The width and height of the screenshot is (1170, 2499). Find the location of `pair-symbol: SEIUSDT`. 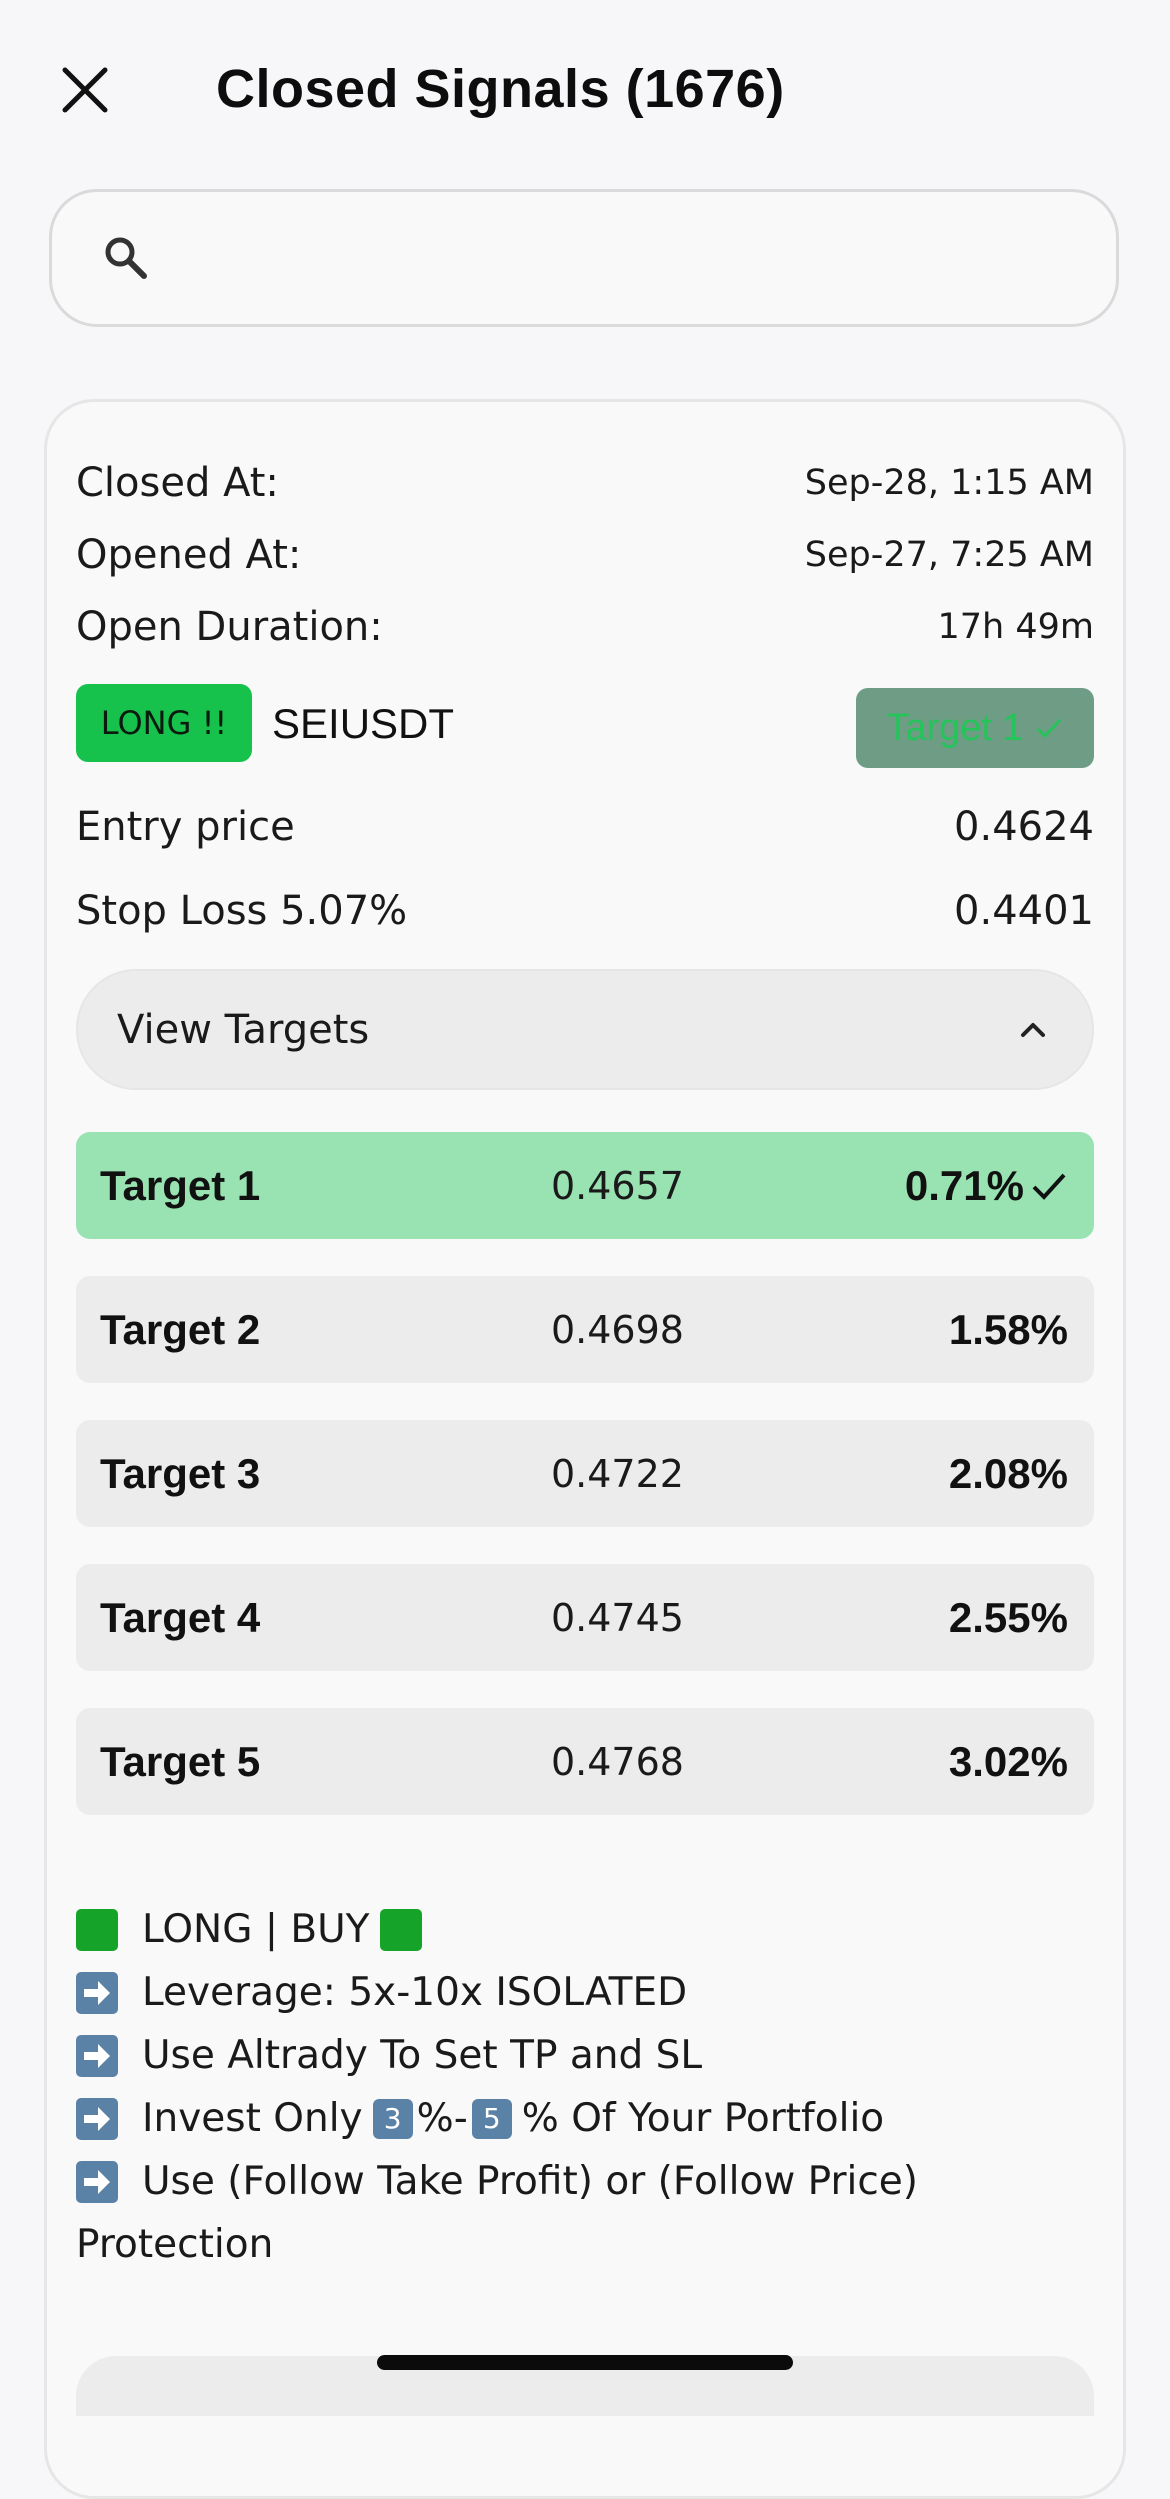

pair-symbol: SEIUSDT is located at coordinates (363, 723).